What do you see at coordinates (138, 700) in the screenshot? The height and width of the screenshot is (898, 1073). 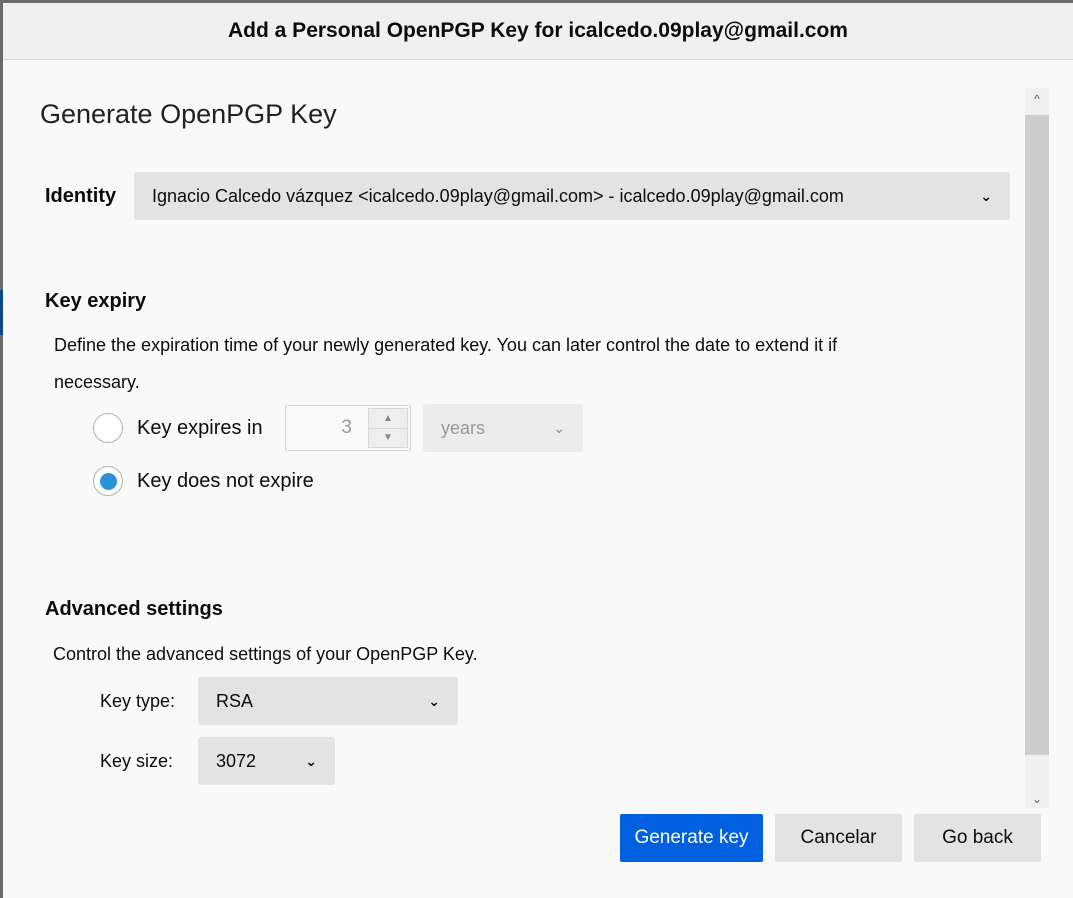 I see `key-type-label: Key type:` at bounding box center [138, 700].